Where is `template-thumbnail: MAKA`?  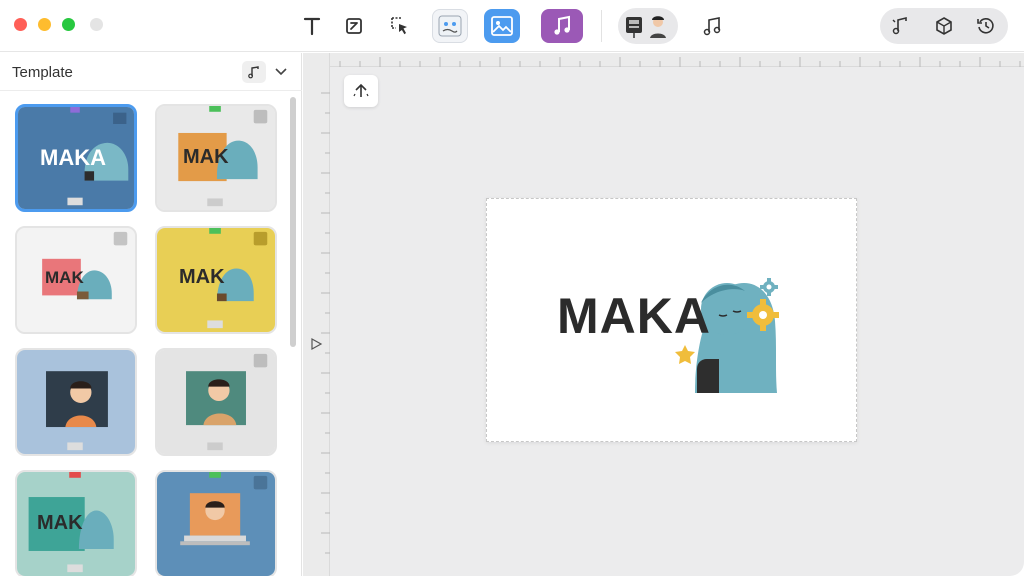 template-thumbnail: MAKA is located at coordinates (76, 158).